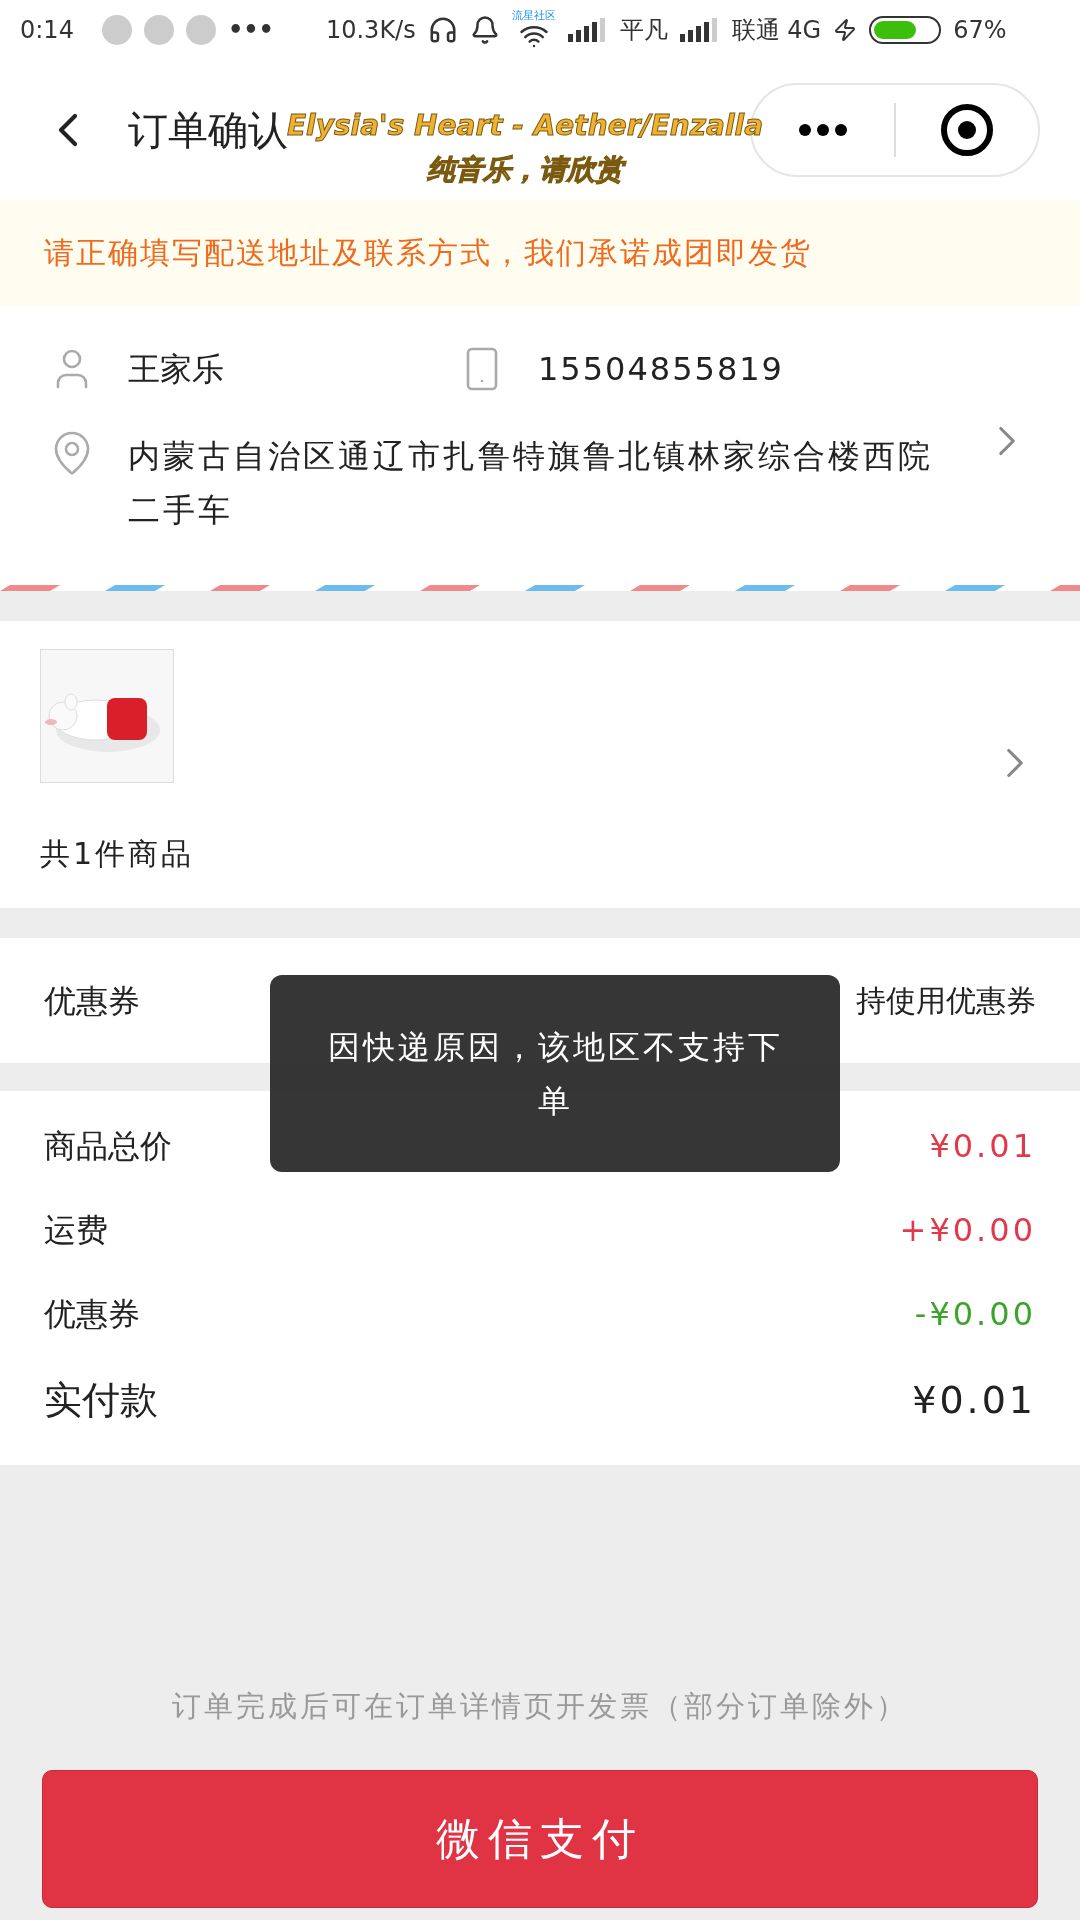 This screenshot has width=1080, height=1920. I want to click on address-card: 王家乐 15504855819 内蒙古自治区通辽市扎鲁特旗鲁北镇林家综合楼西院二手车, so click(540, 445).